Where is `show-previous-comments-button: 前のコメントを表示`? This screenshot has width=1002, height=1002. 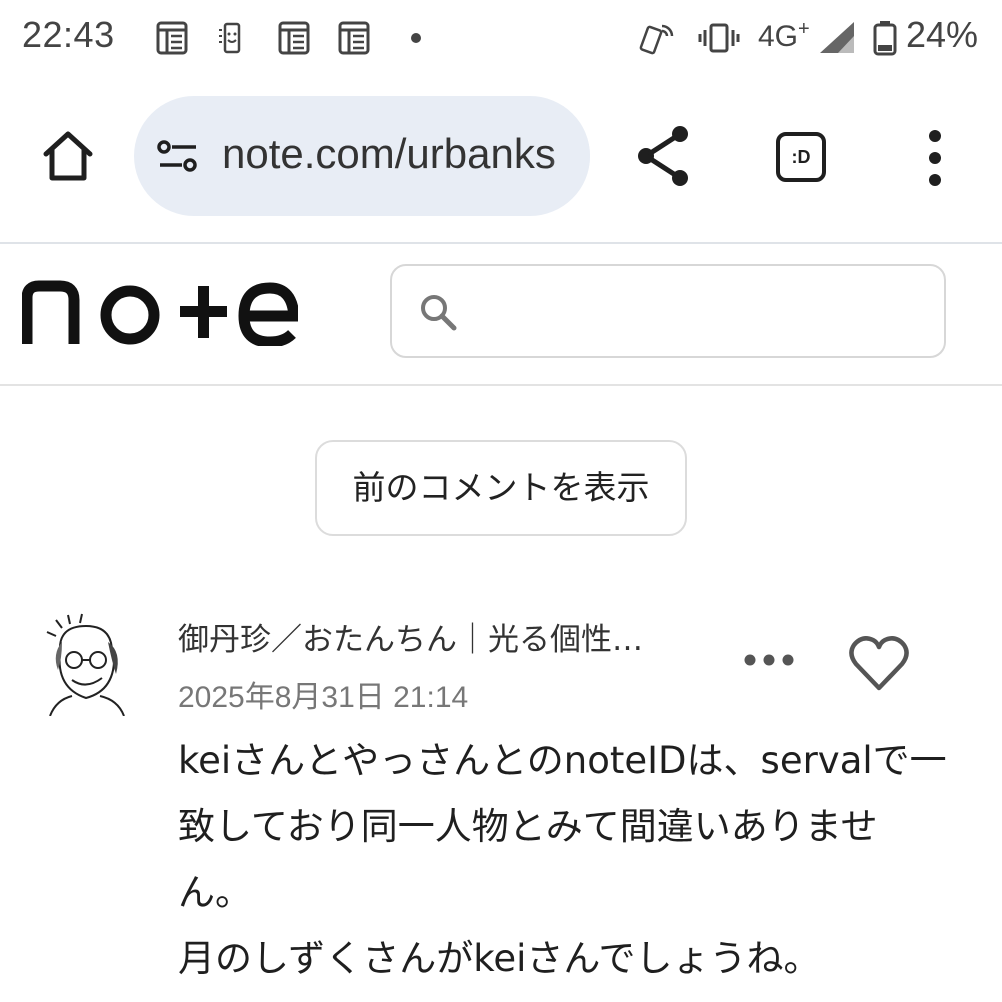 show-previous-comments-button: 前のコメントを表示 is located at coordinates (501, 488).